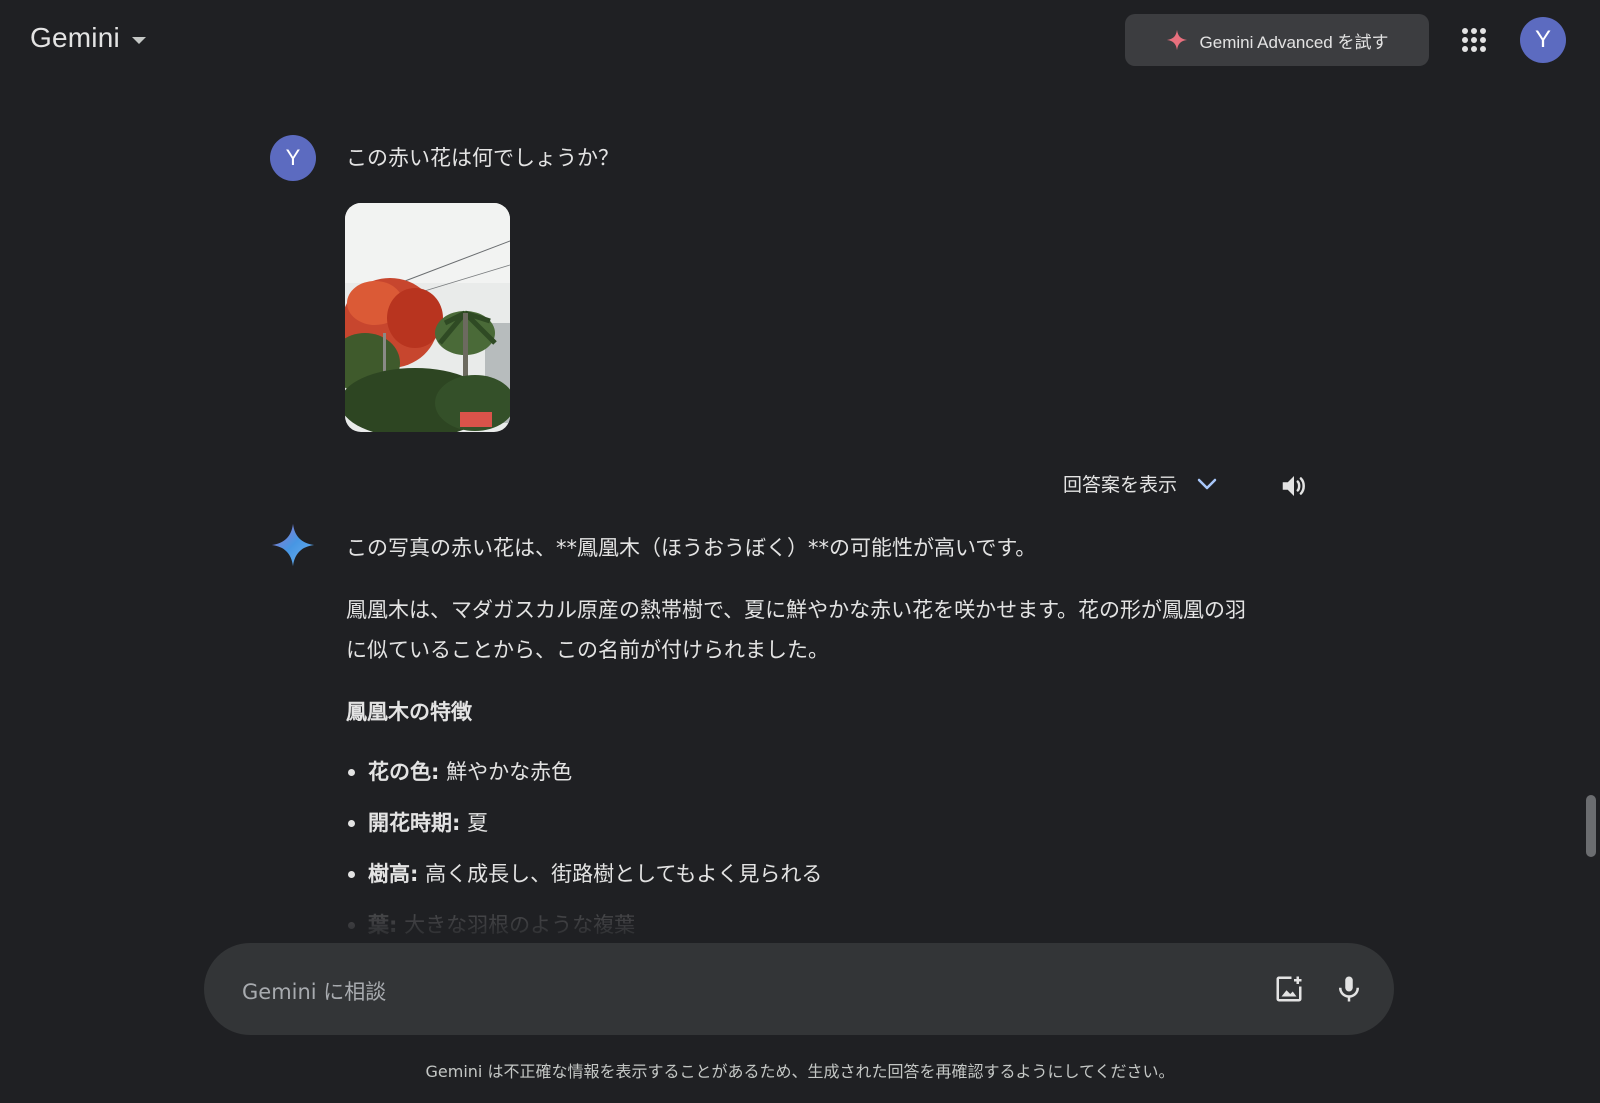 The width and height of the screenshot is (1600, 1103). I want to click on gemini-spark-icon, so click(293, 547).